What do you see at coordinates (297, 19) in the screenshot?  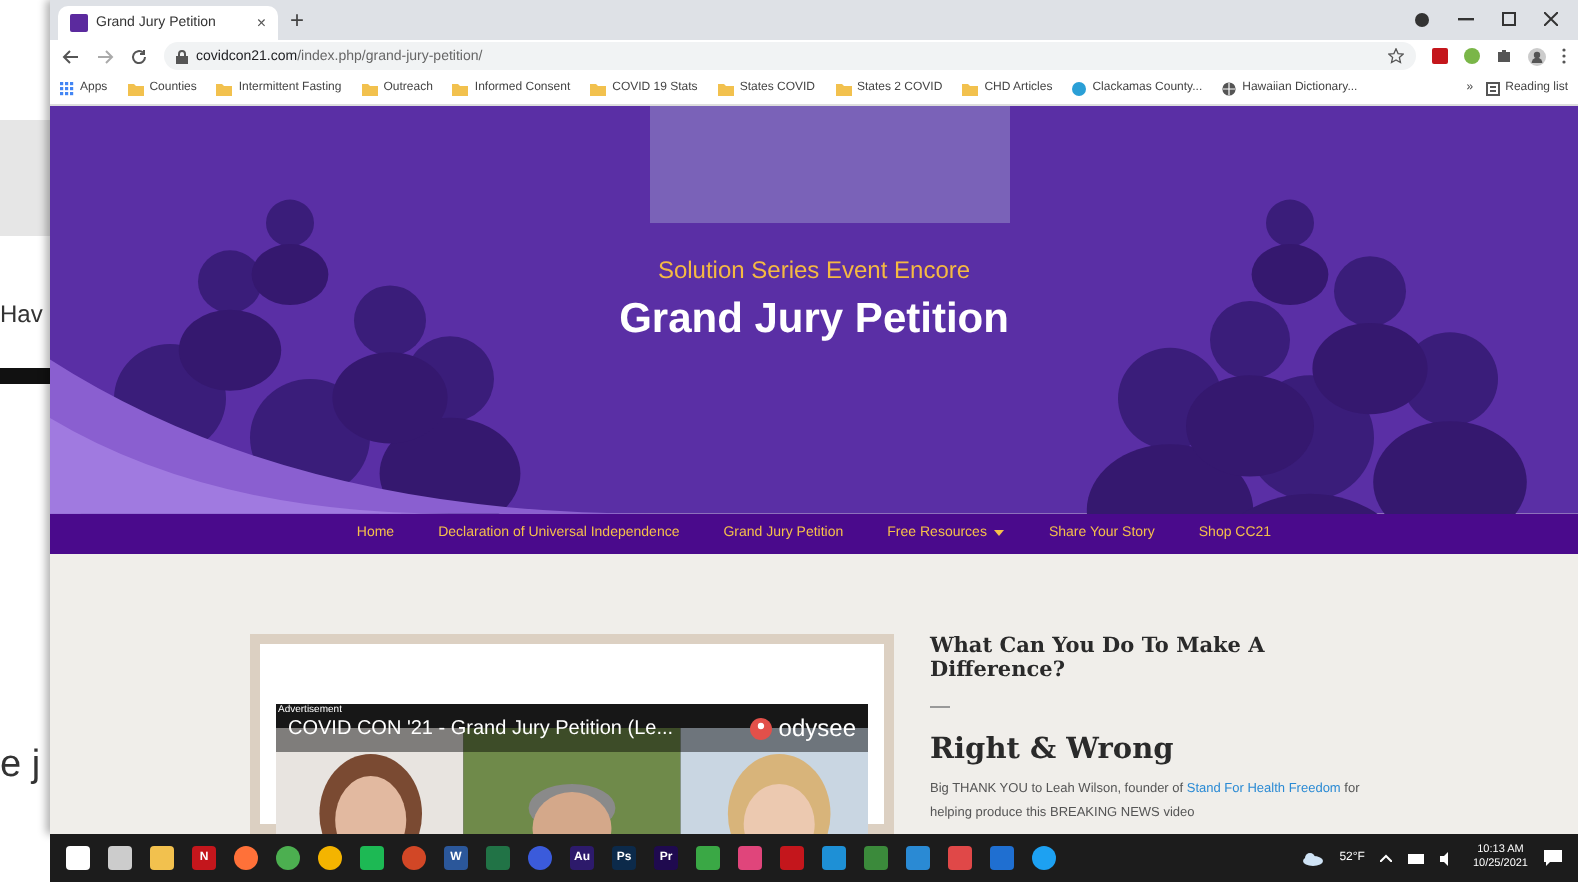 I see `new-tab-button: +` at bounding box center [297, 19].